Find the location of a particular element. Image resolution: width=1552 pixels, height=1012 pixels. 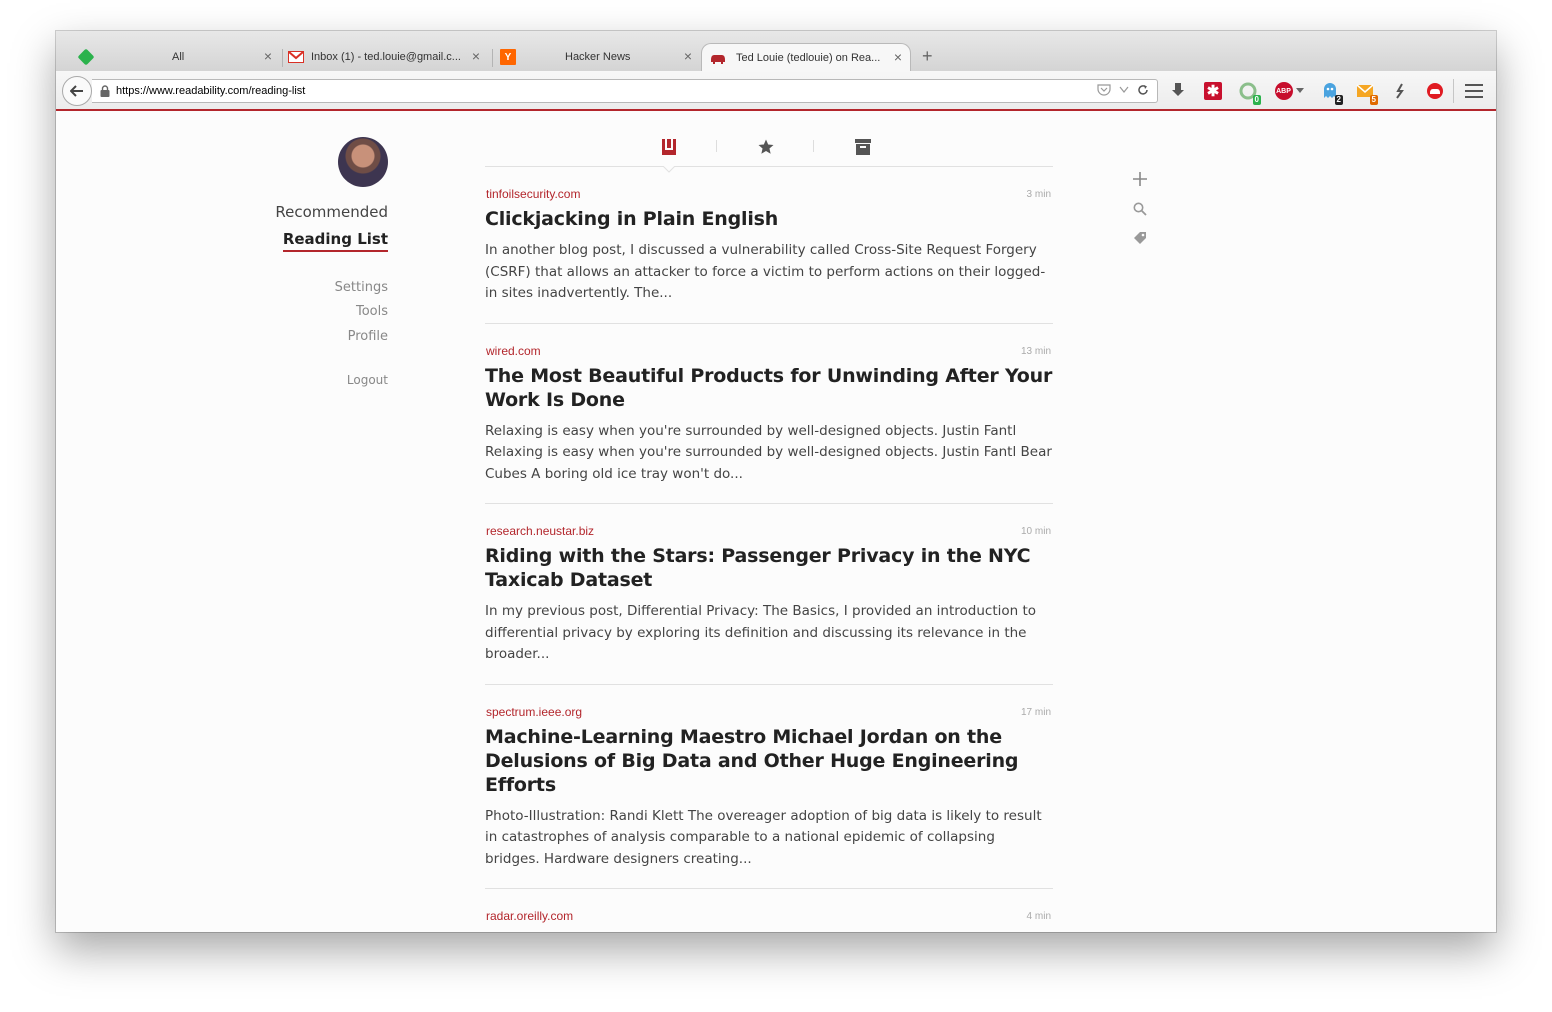

article-read-time: 17 min is located at coordinates (1035, 712).